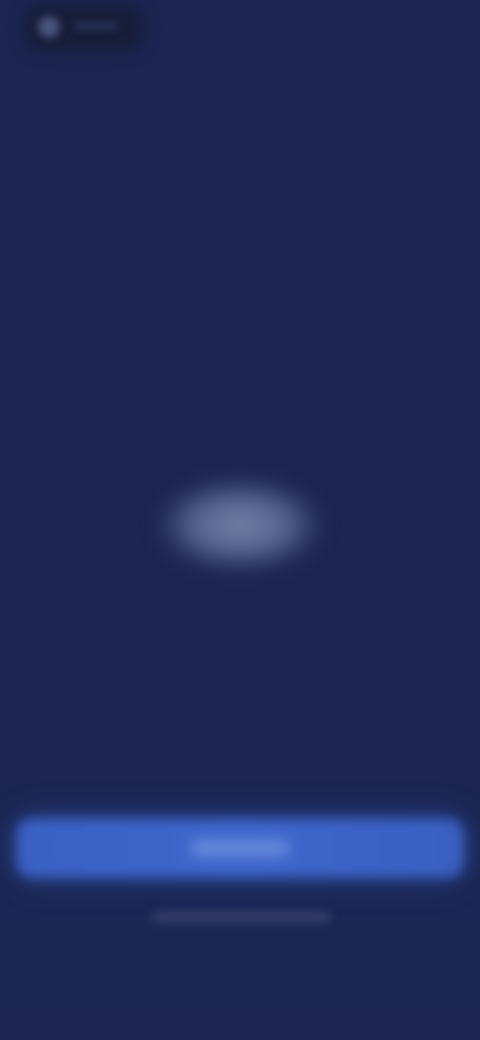  I want to click on brand-label-placeholder, so click(96, 26).